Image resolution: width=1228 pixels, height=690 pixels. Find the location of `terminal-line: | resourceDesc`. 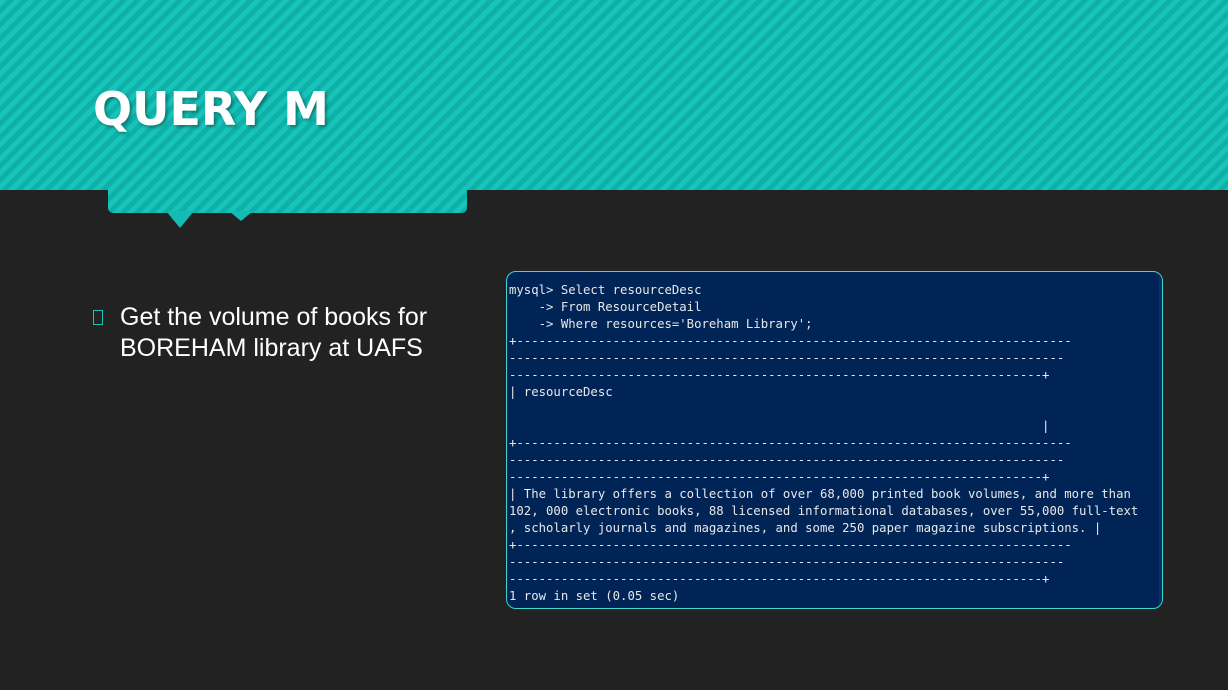

terminal-line: | resourceDesc is located at coordinates (561, 392).